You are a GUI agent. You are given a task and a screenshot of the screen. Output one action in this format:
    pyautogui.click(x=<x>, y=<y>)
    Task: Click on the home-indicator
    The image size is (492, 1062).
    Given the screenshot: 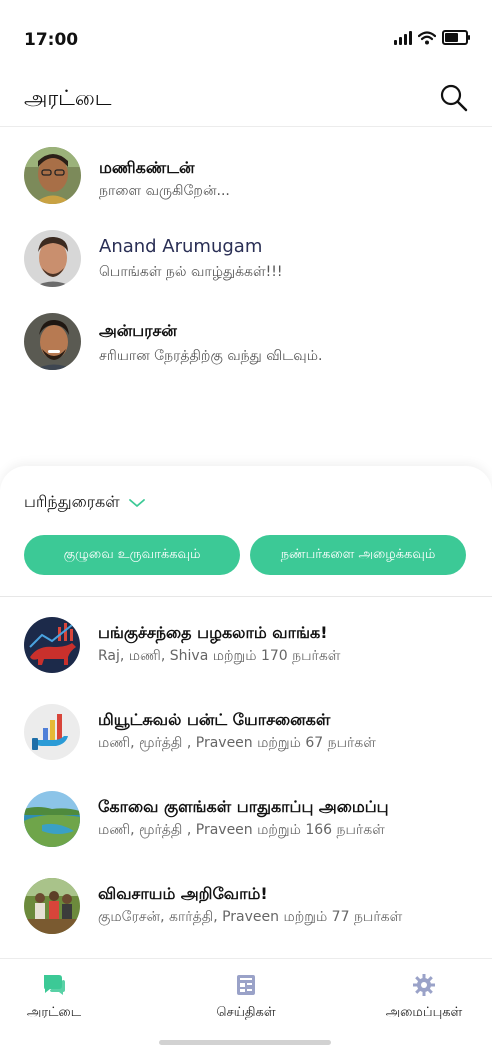 What is the action you would take?
    pyautogui.click(x=245, y=1042)
    